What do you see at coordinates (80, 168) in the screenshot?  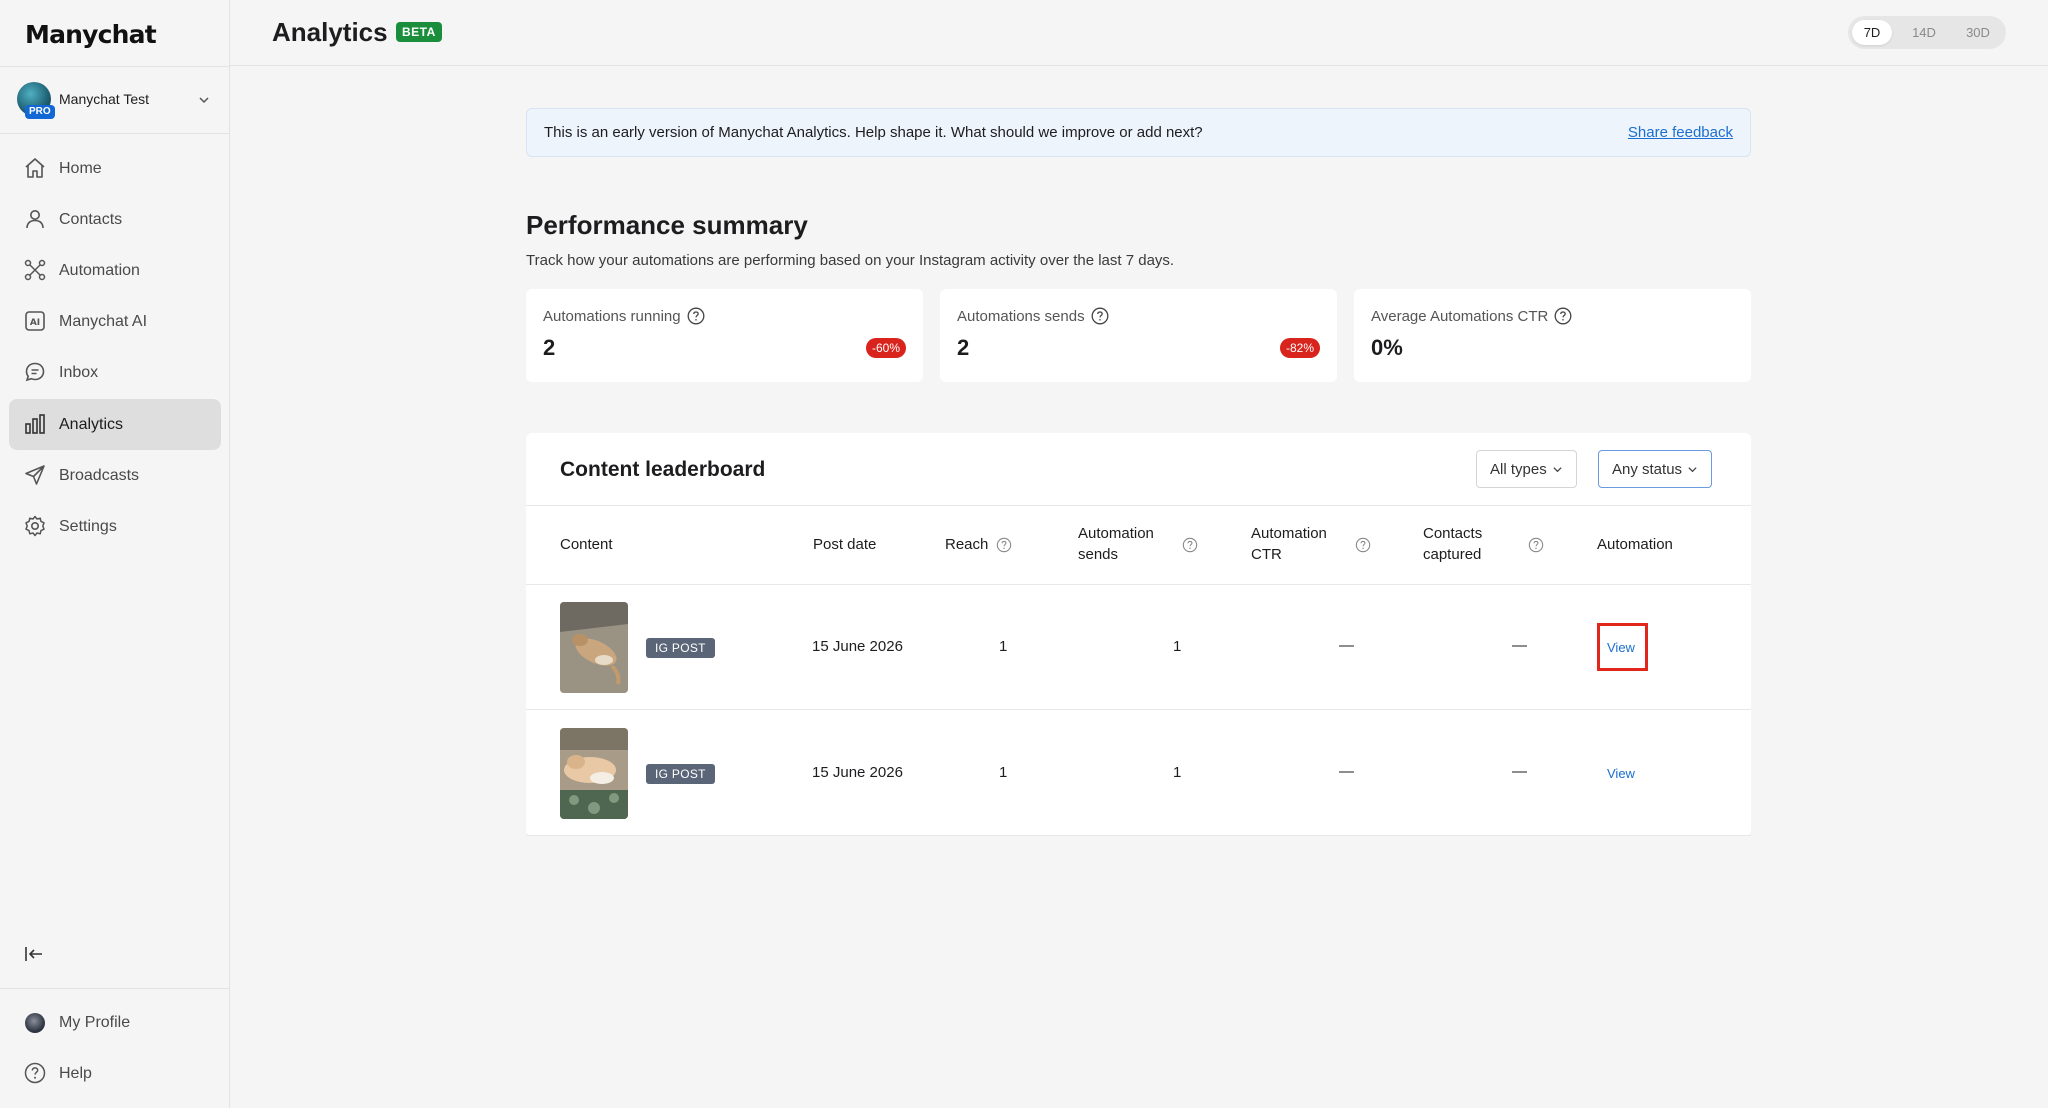 I see `sidebar-item-label: Home` at bounding box center [80, 168].